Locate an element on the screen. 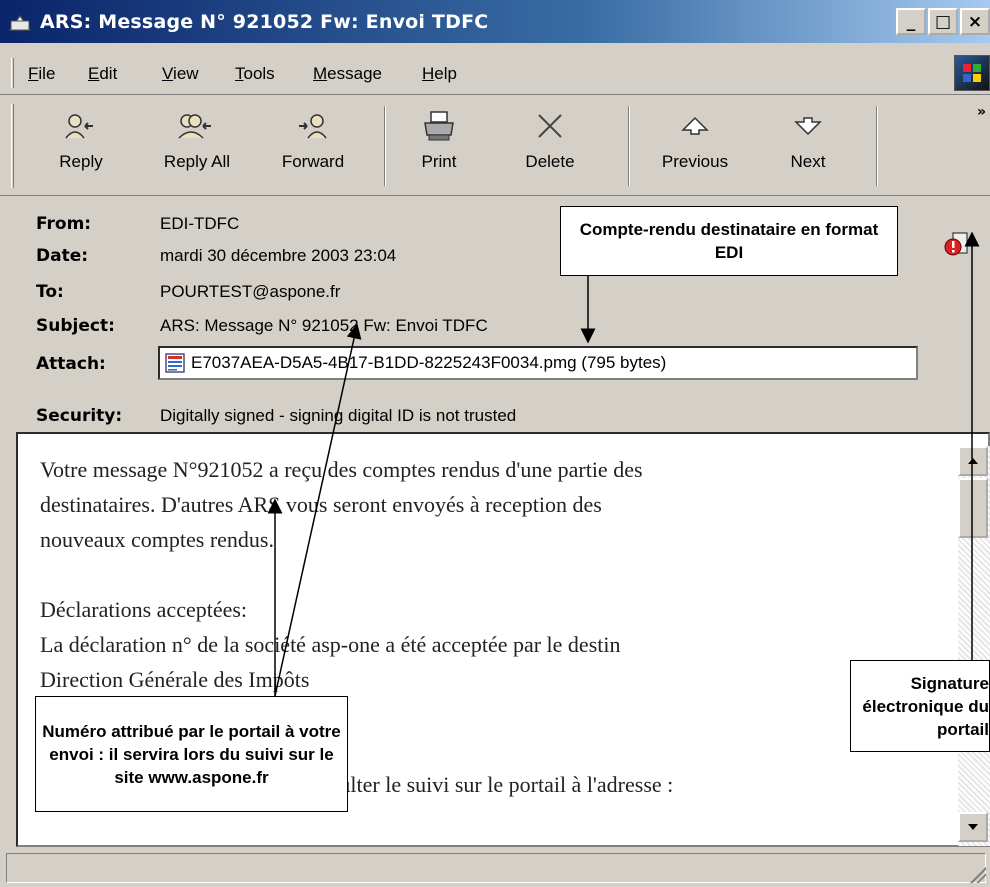 This screenshot has width=990, height=887. previous-label: Previous is located at coordinates (695, 161).